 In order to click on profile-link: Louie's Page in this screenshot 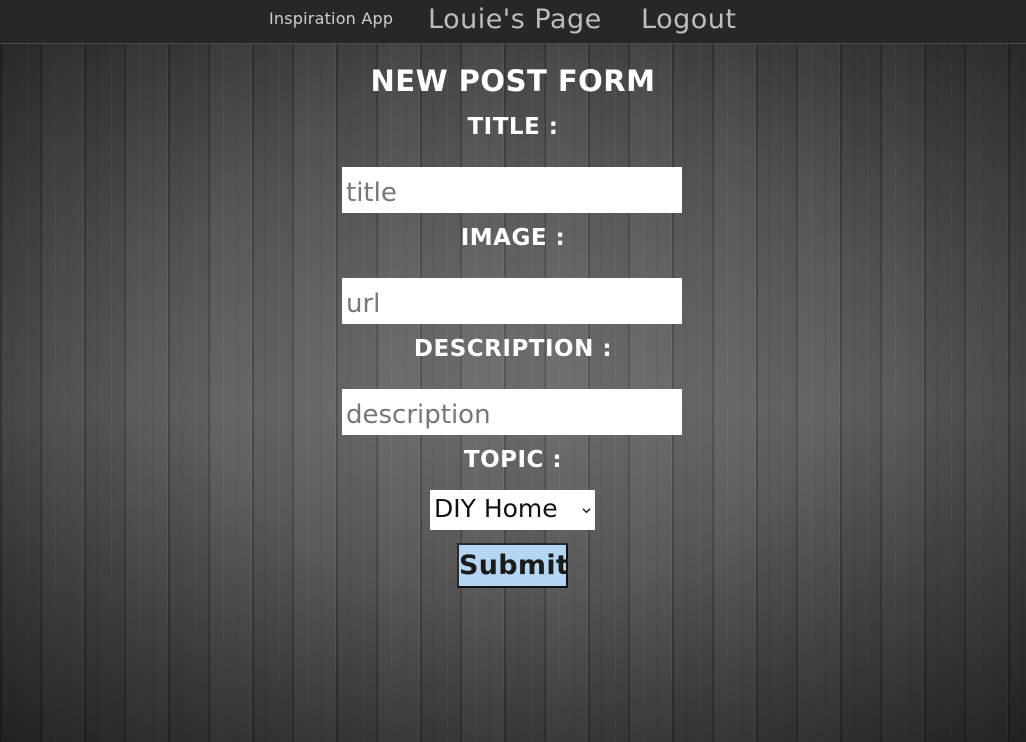, I will do `click(515, 19)`.